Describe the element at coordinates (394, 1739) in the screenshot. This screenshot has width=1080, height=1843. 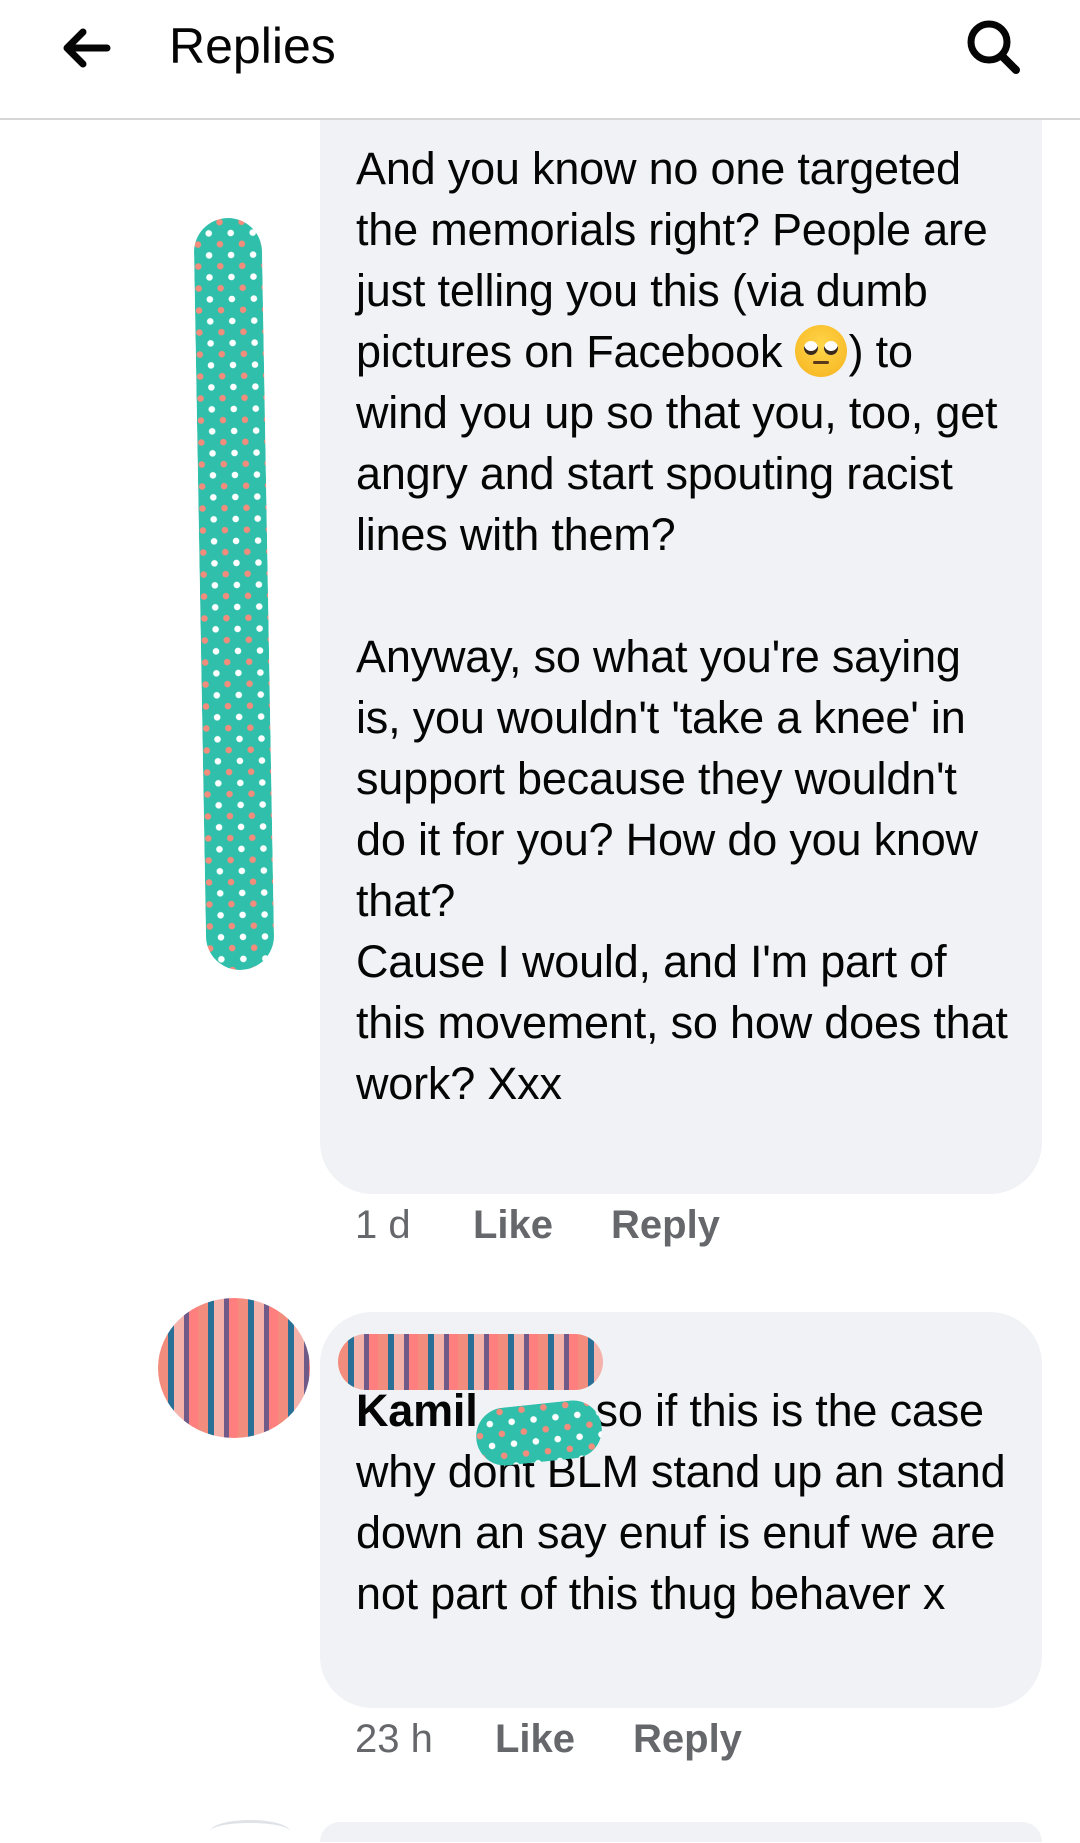
I see `comment-timestamp: 23 h` at that location.